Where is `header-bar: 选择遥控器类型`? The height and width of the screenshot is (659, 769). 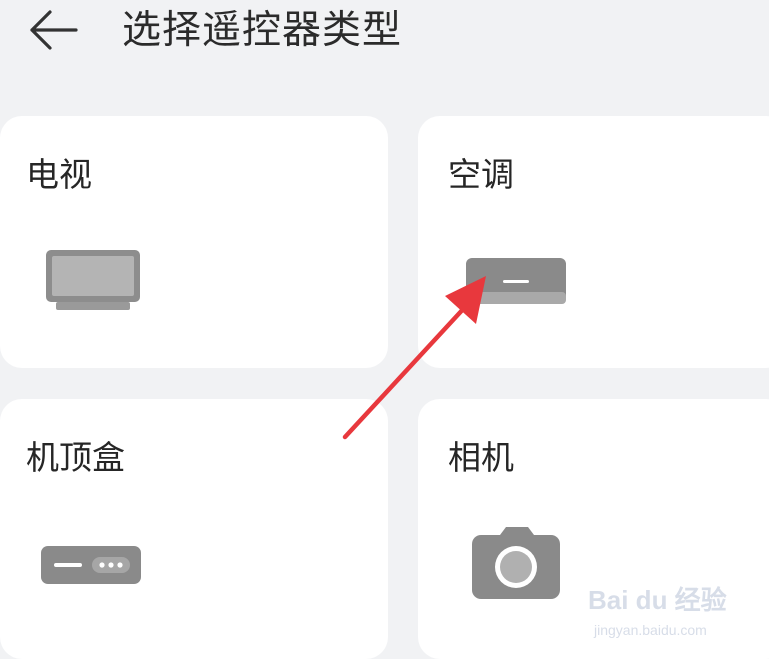 header-bar: 选择遥控器类型 is located at coordinates (384, 45).